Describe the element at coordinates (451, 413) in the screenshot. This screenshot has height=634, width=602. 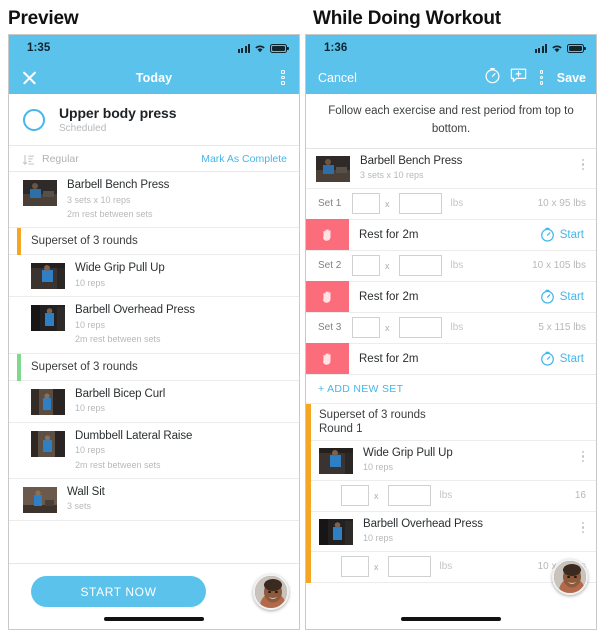
I see `superset-heading: Superset of 3 rounds` at that location.